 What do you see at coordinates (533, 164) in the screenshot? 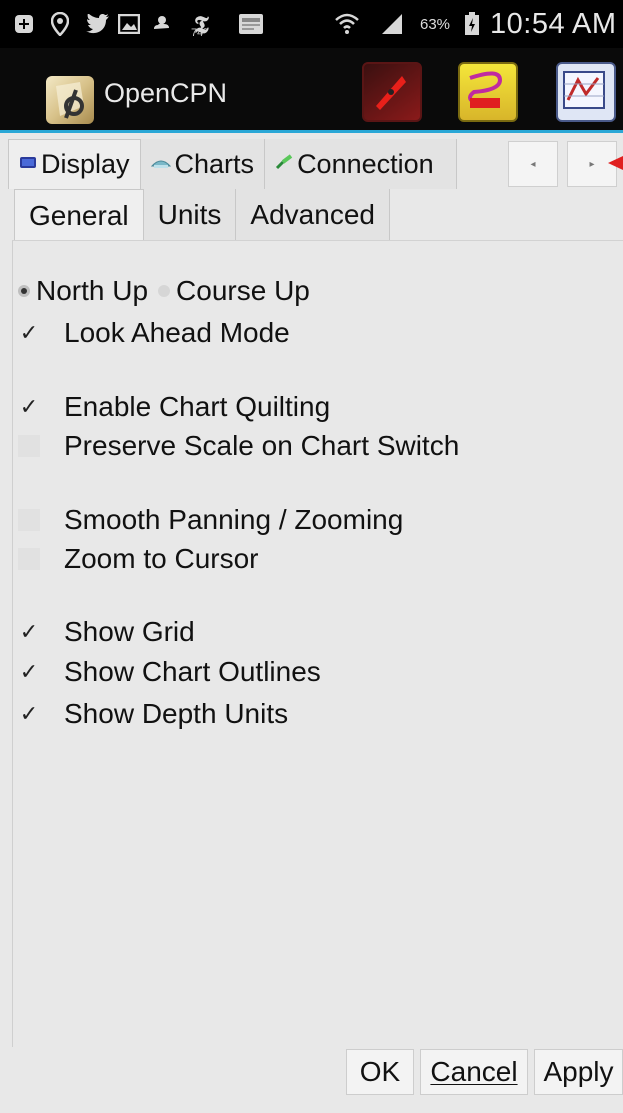
I see `tab-scroll-left-button: ◂` at bounding box center [533, 164].